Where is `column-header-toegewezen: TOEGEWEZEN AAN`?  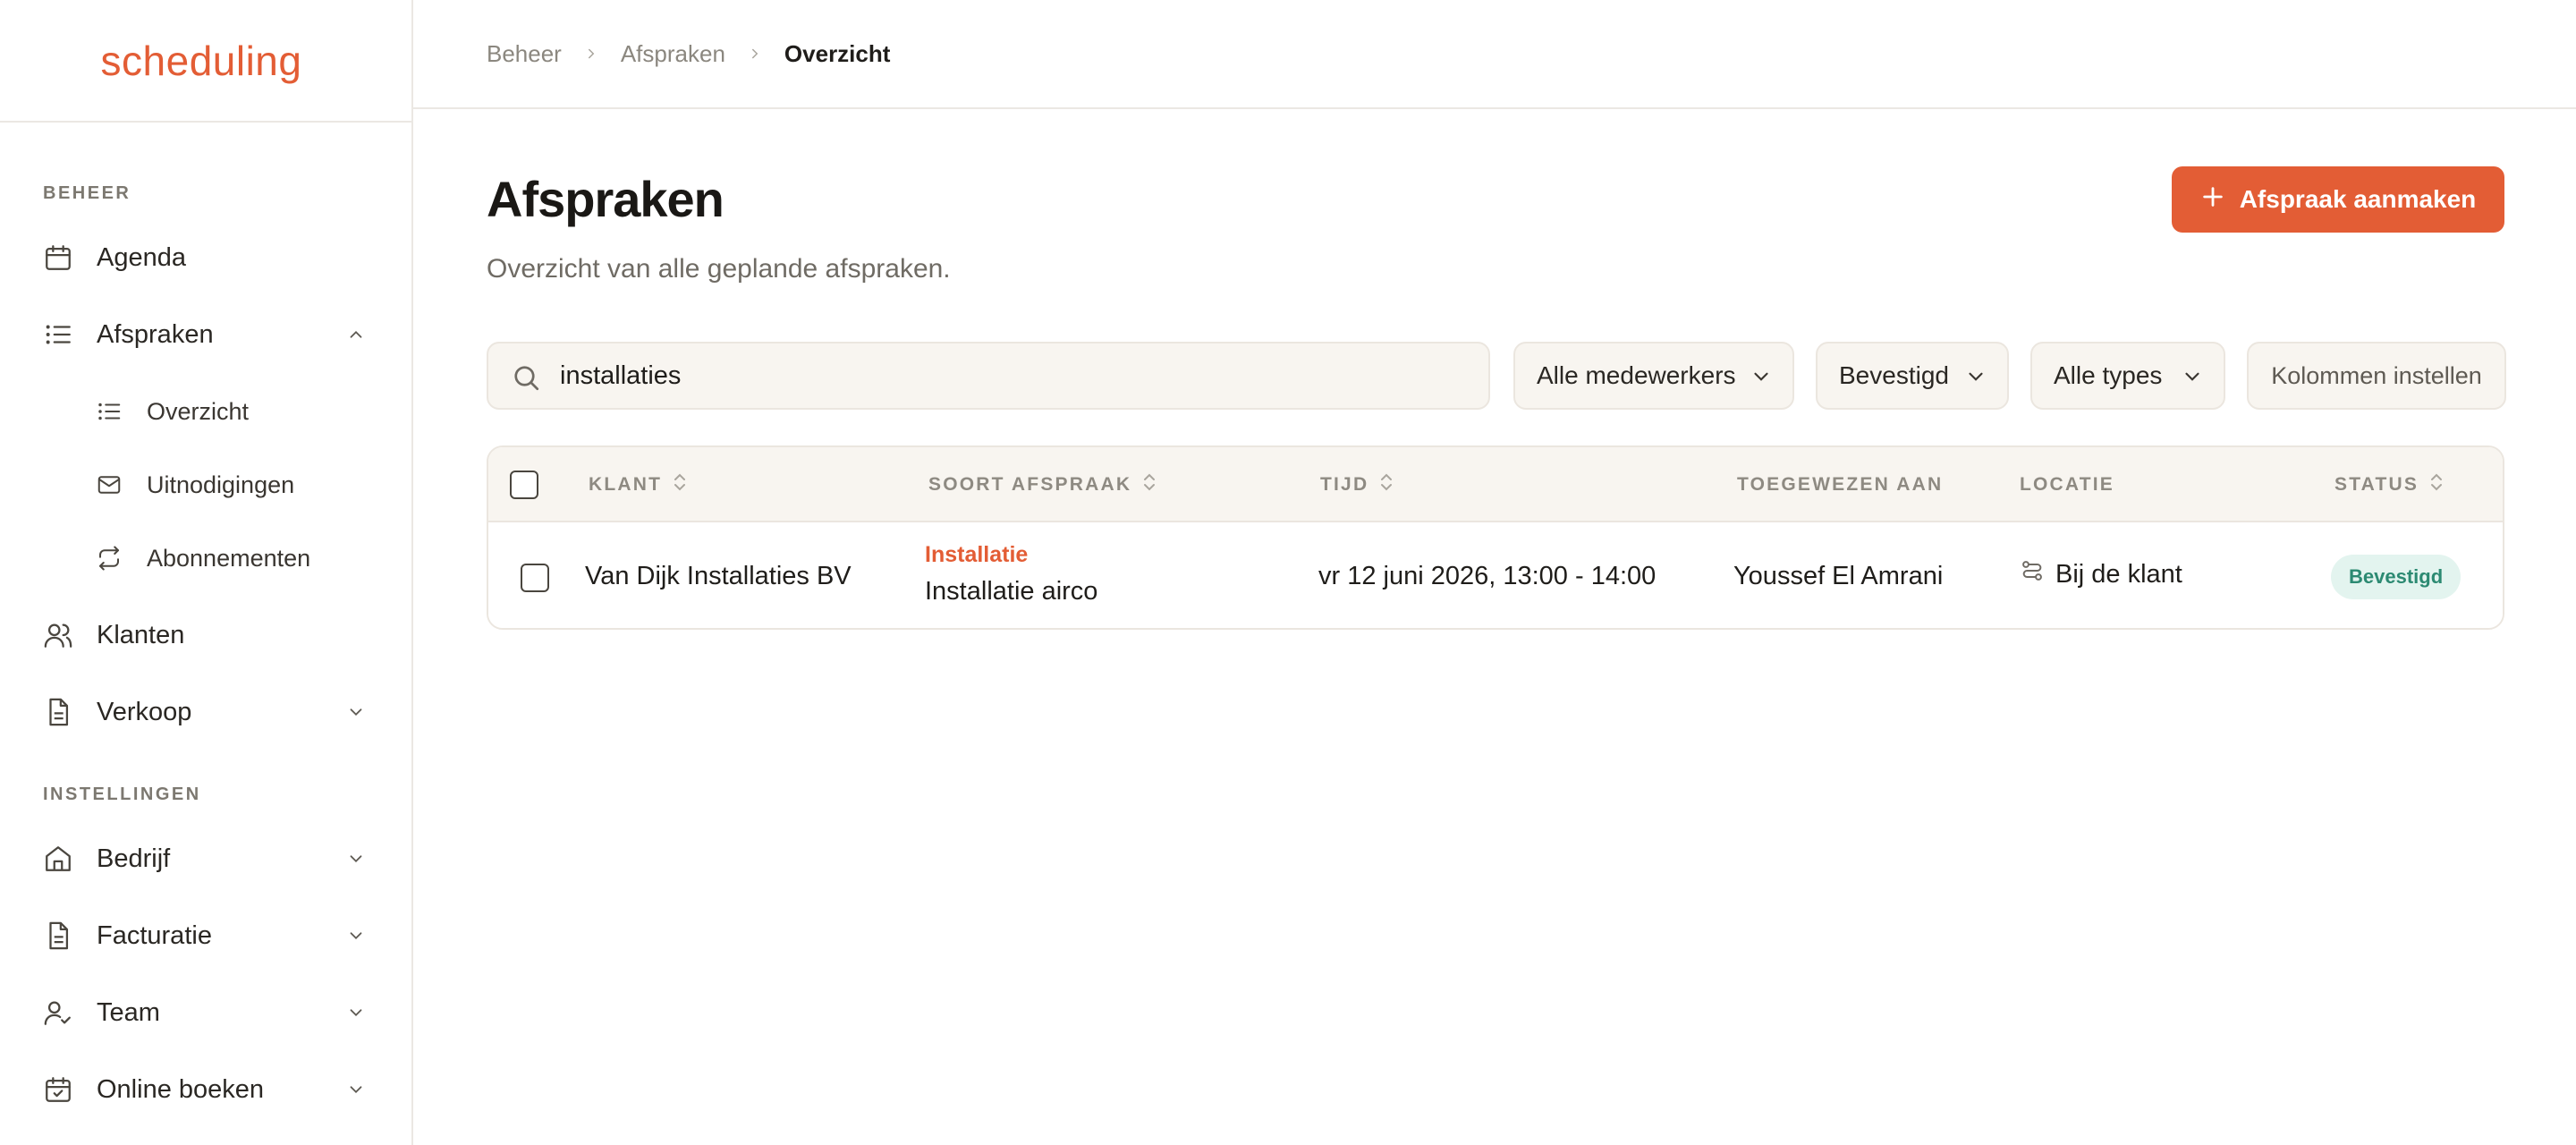 column-header-toegewezen: TOEGEWEZEN AAN is located at coordinates (1840, 484).